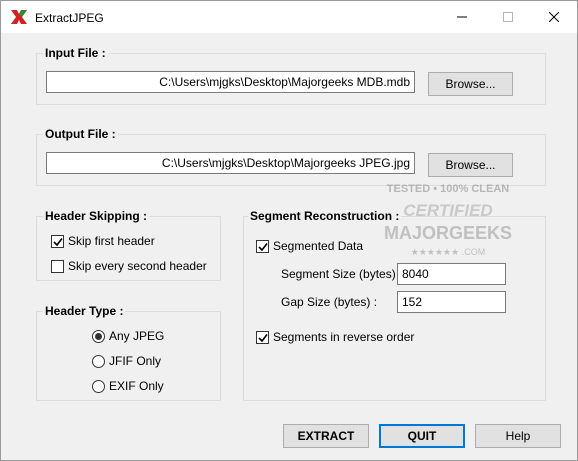  I want to click on segments-reverse-order-box, so click(262, 337).